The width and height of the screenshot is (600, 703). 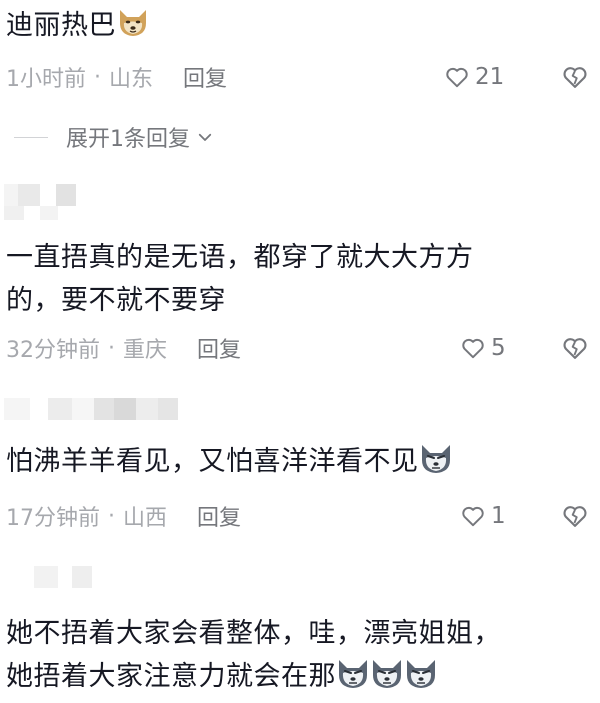 I want to click on expand-replies-button: 展开1条回复, so click(x=114, y=137).